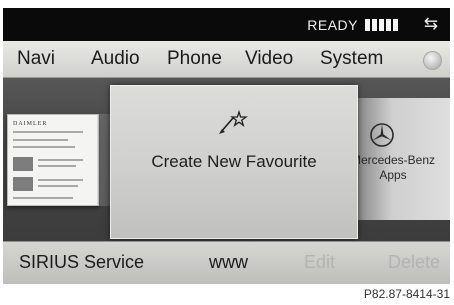 The width and height of the screenshot is (454, 305). Describe the element at coordinates (53, 160) in the screenshot. I see `daimler-page-tile: DAIMLER` at that location.